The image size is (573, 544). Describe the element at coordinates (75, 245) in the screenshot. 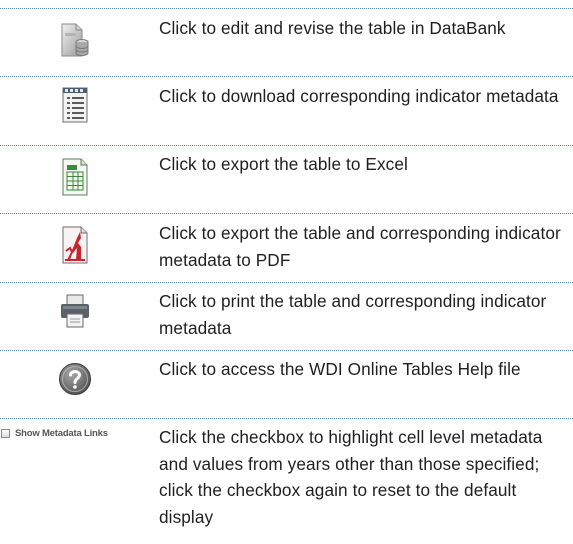

I see `pdf-export-icon` at that location.